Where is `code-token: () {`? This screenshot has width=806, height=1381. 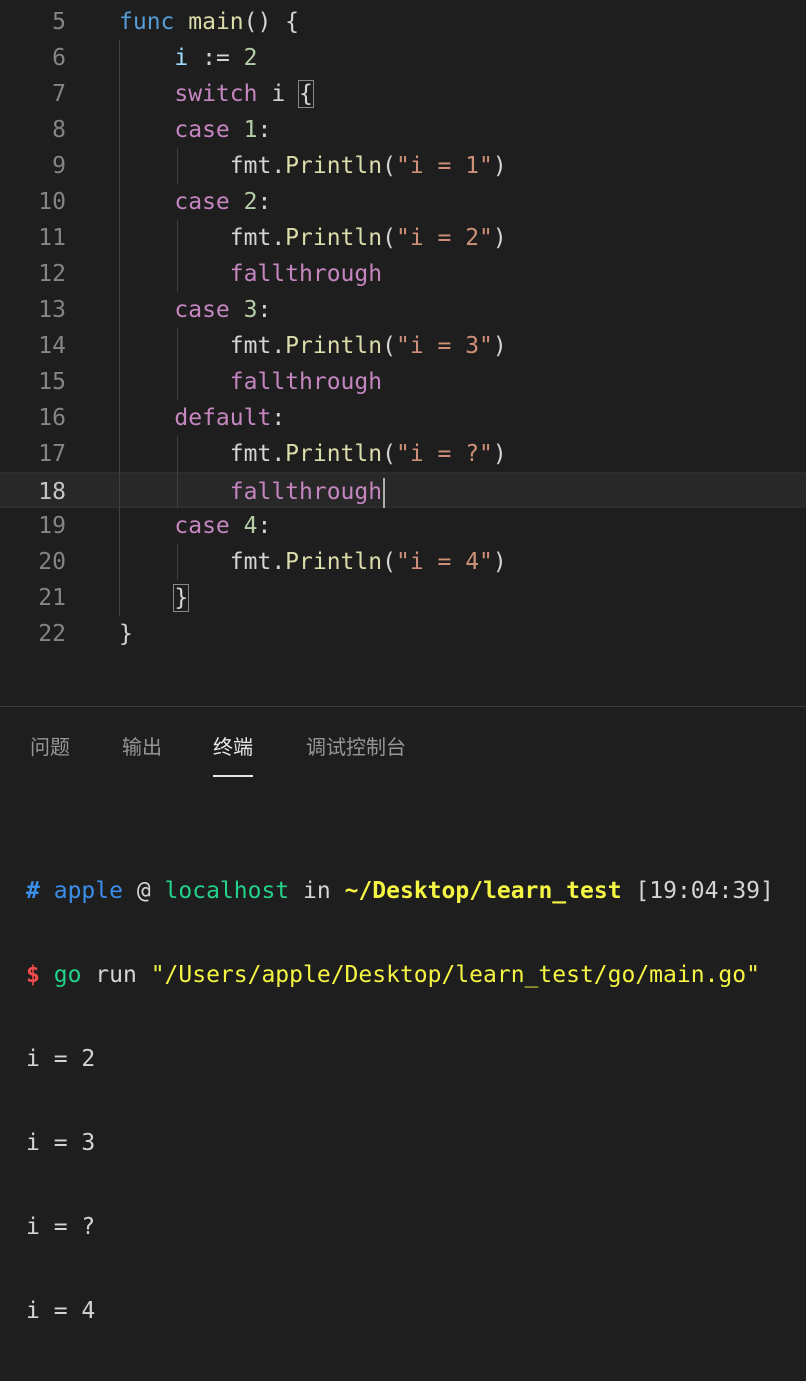 code-token: () { is located at coordinates (271, 22).